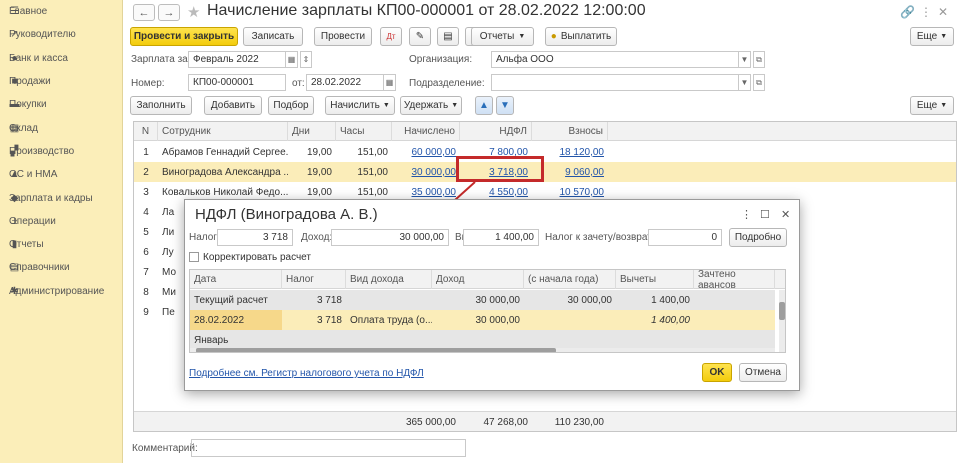 This screenshot has height=463, width=960. Describe the element at coordinates (233, 105) in the screenshot. I see `add-button: Добавить` at that location.